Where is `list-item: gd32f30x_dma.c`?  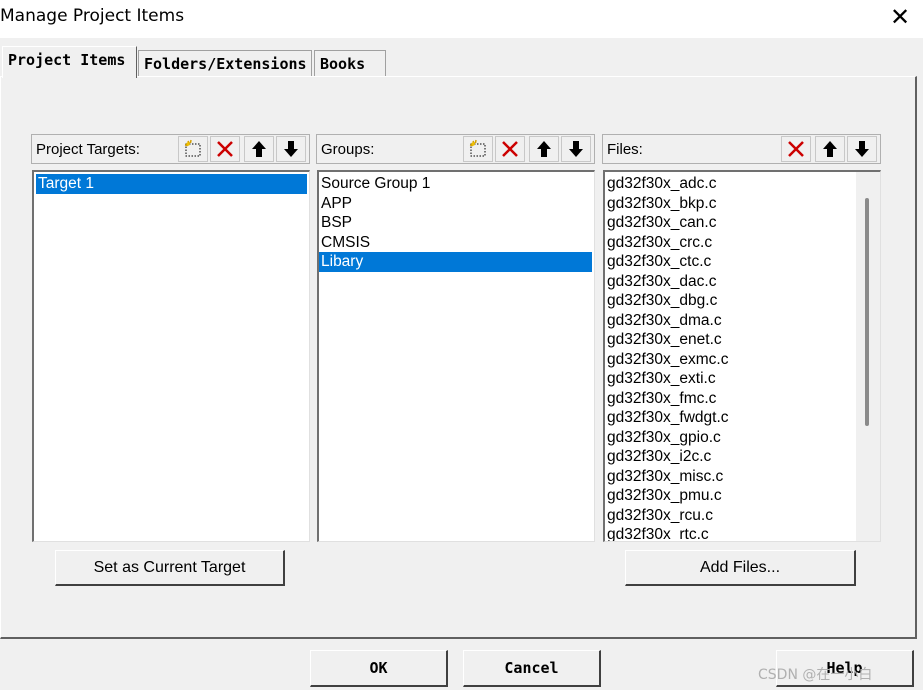 list-item: gd32f30x_dma.c is located at coordinates (742, 321).